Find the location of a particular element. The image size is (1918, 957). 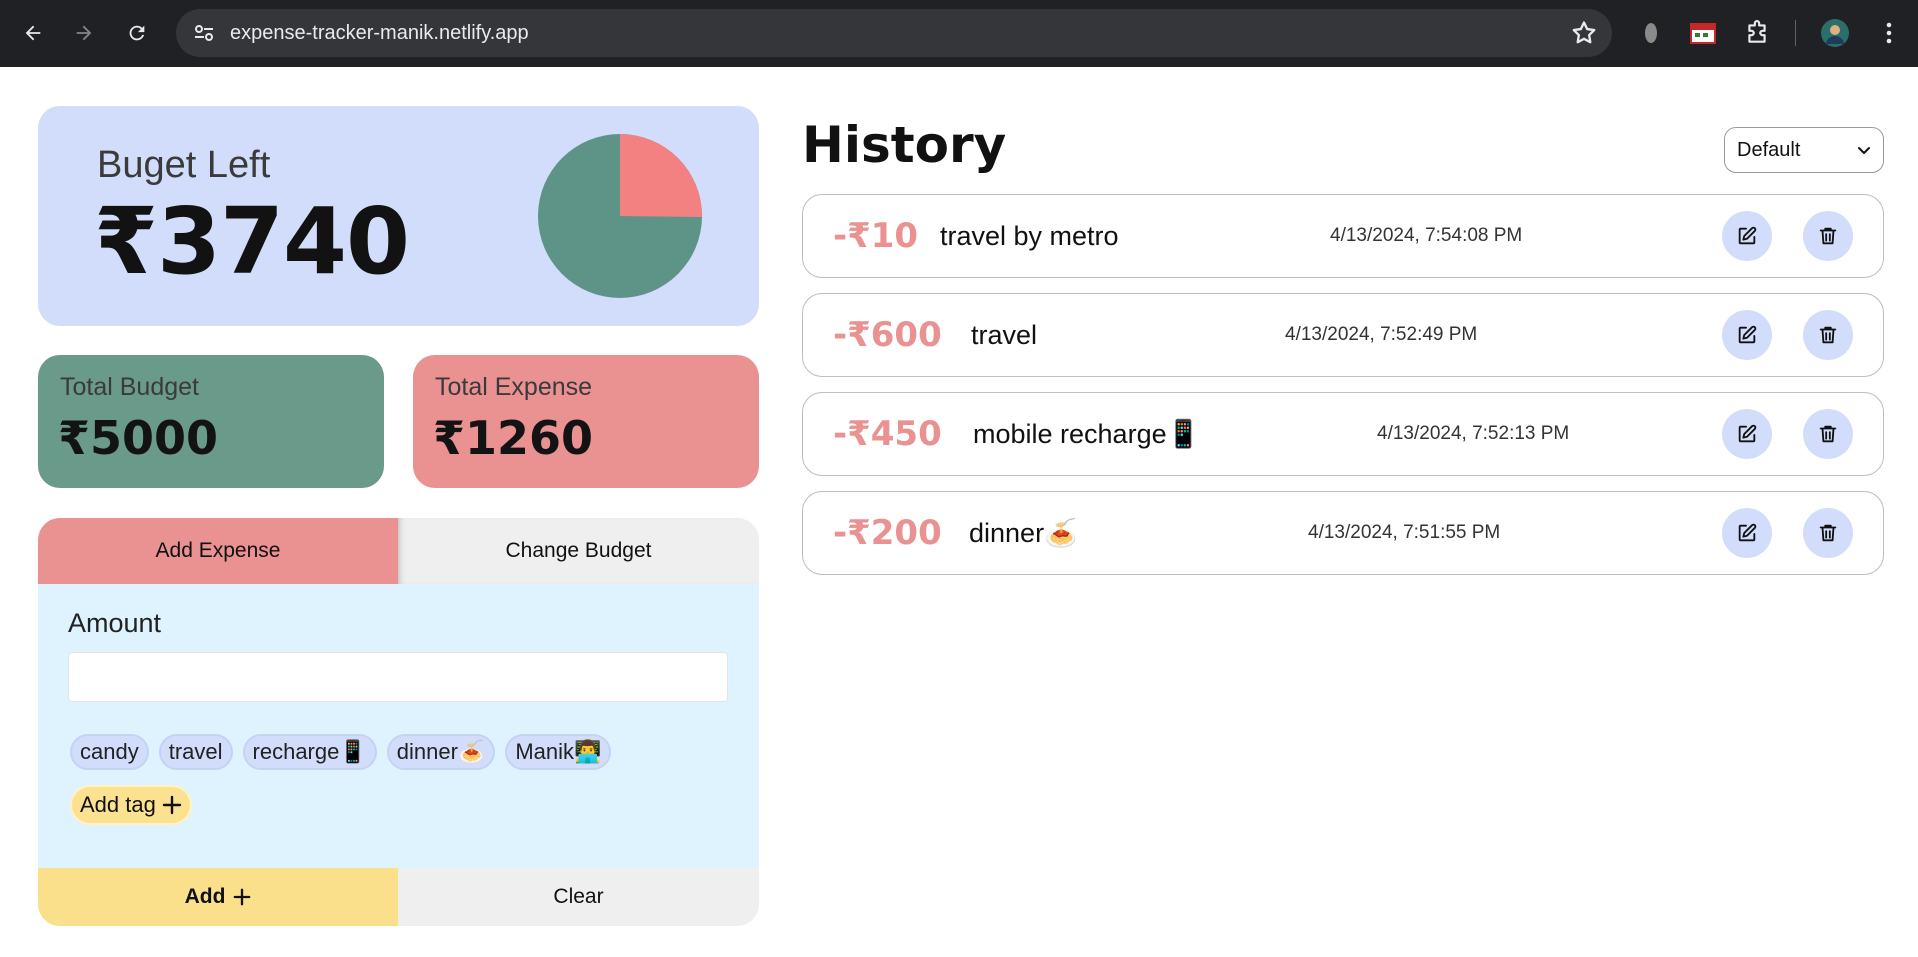

extension-blob-icon is located at coordinates (1651, 33).